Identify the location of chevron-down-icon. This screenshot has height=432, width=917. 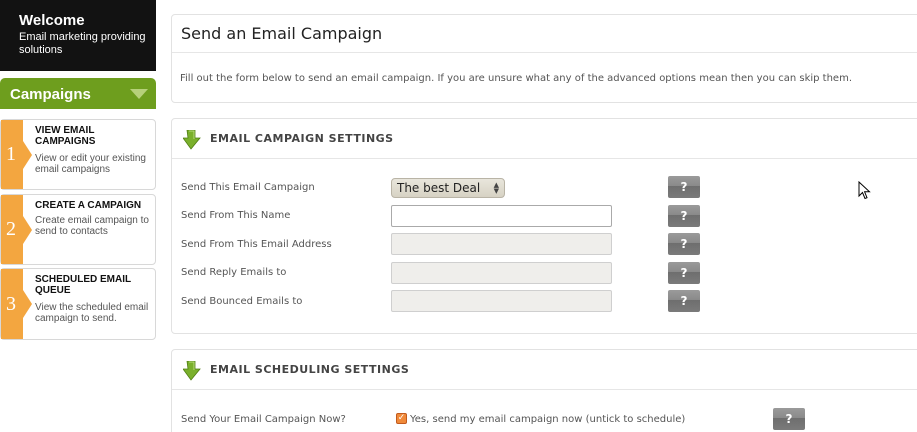
(139, 94).